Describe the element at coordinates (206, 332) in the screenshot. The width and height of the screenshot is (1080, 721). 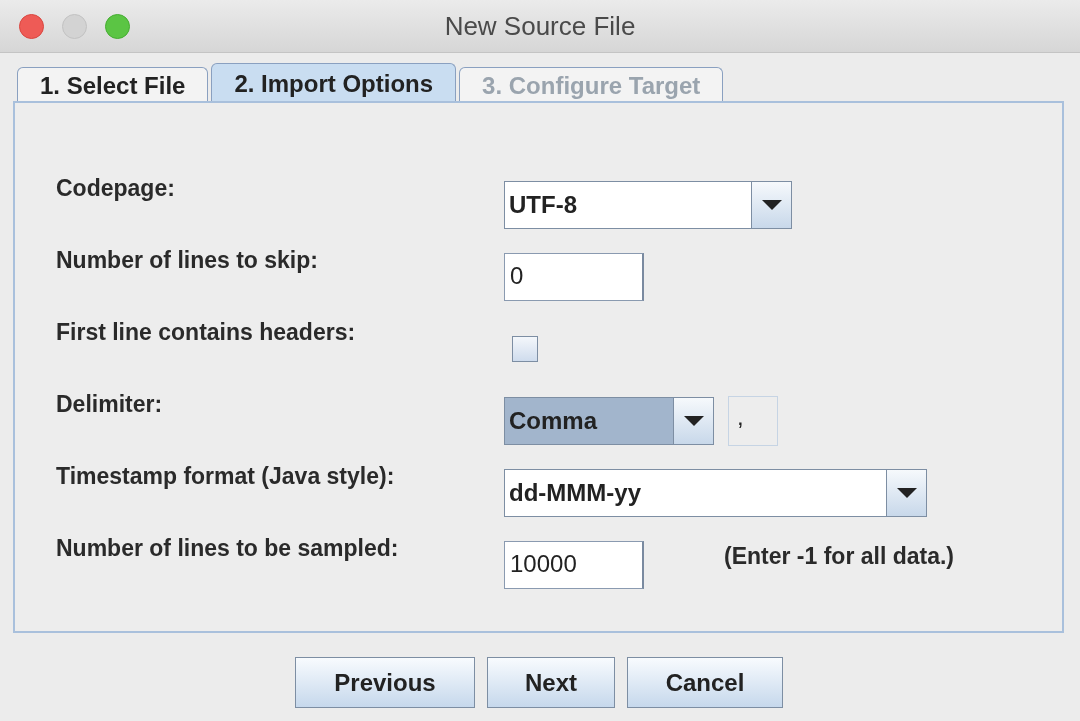
I see `field-label: First line contains headers:` at that location.